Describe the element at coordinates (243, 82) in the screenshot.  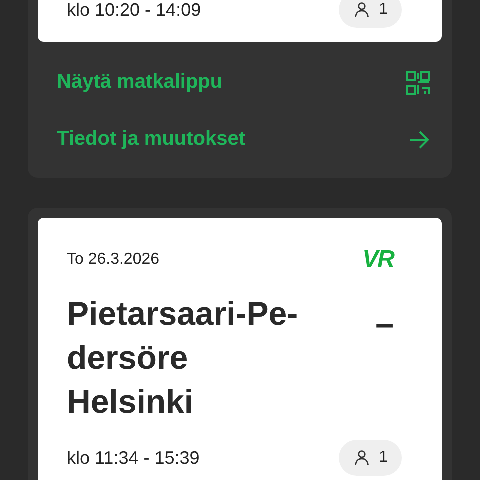
I see `action-link: Näytä matkalippu` at that location.